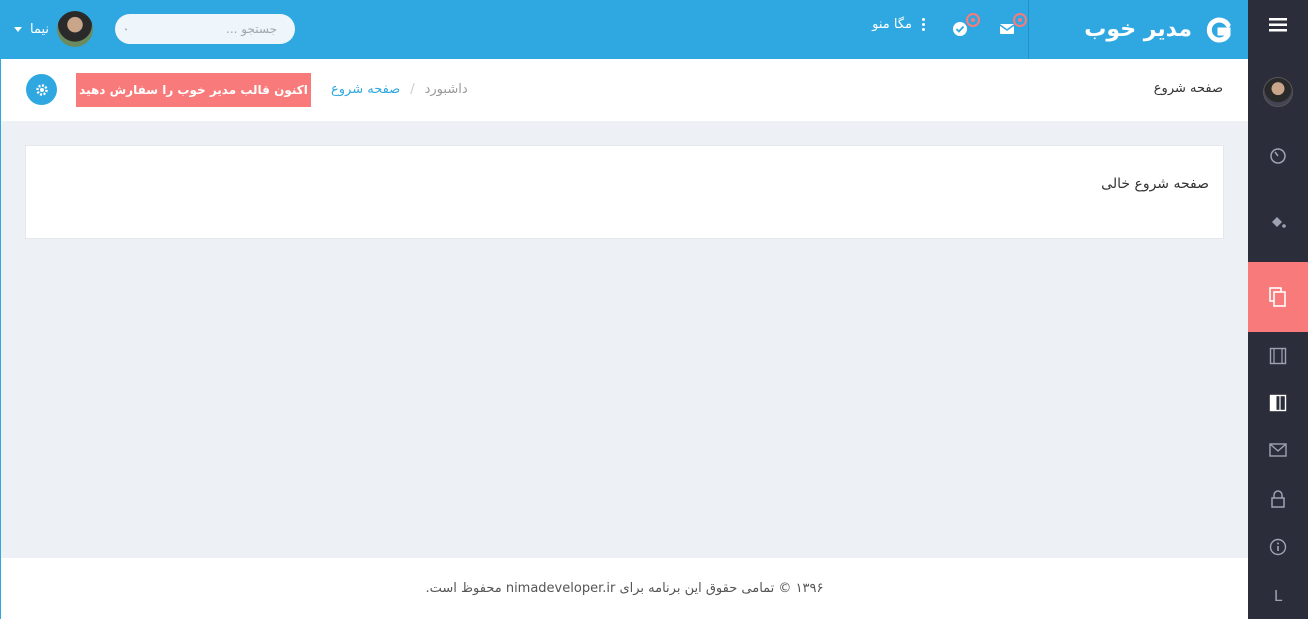 This screenshot has height=619, width=1308. Describe the element at coordinates (365, 89) in the screenshot. I see `breadcrumb-current: صفحه شروع` at that location.